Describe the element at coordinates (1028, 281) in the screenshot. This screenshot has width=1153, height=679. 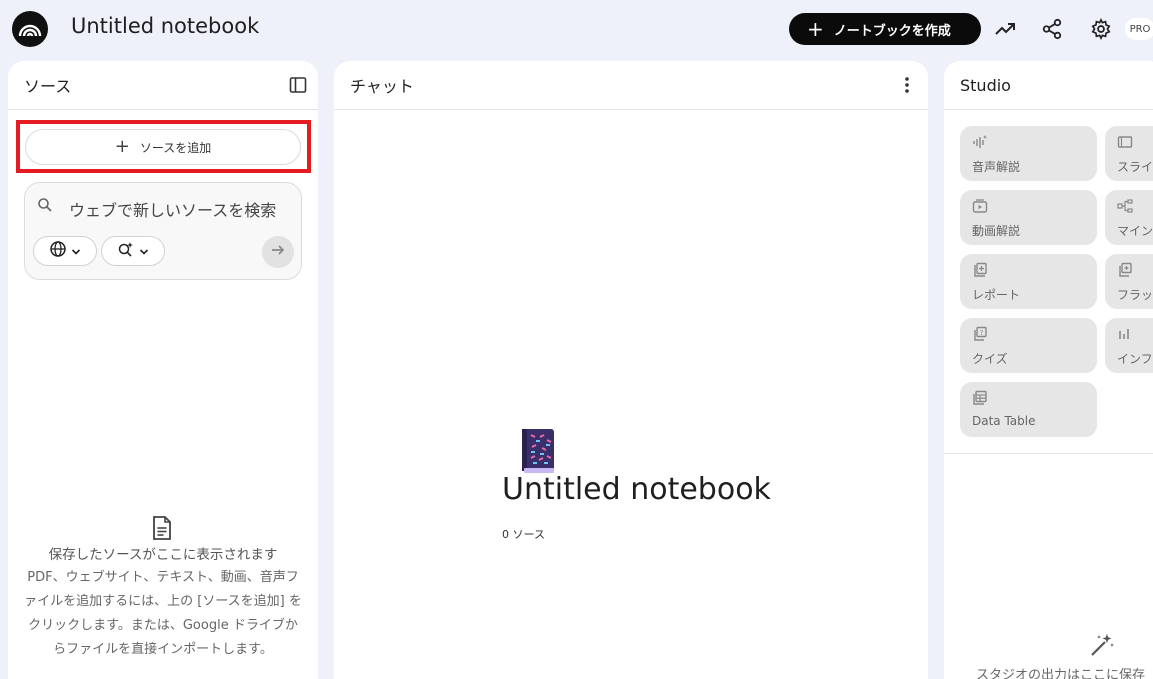
I see `tile-report: レポート` at that location.